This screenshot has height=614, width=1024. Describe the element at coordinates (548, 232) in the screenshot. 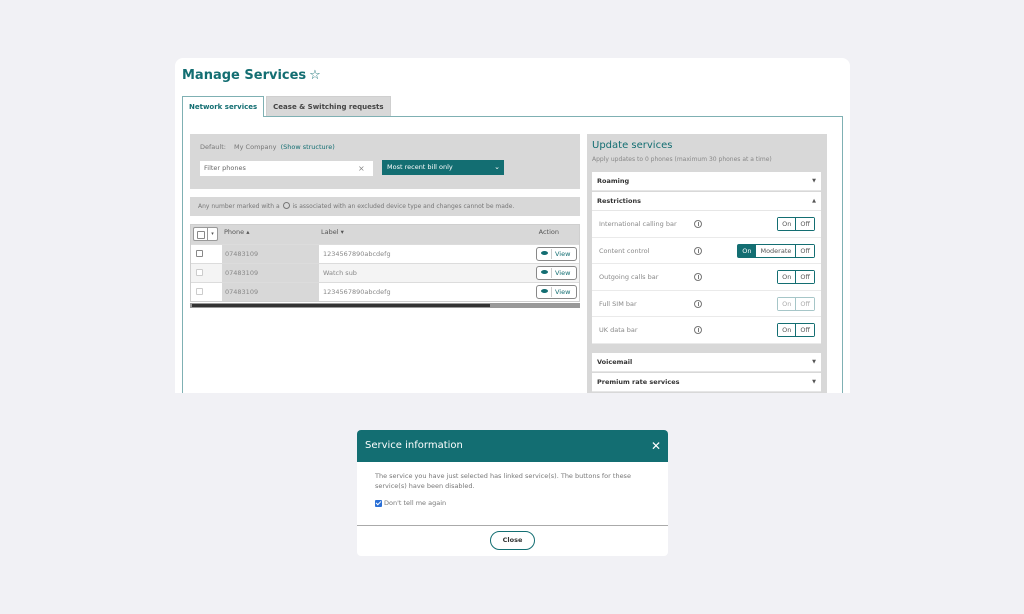

I see `column-header-action: Action` at that location.